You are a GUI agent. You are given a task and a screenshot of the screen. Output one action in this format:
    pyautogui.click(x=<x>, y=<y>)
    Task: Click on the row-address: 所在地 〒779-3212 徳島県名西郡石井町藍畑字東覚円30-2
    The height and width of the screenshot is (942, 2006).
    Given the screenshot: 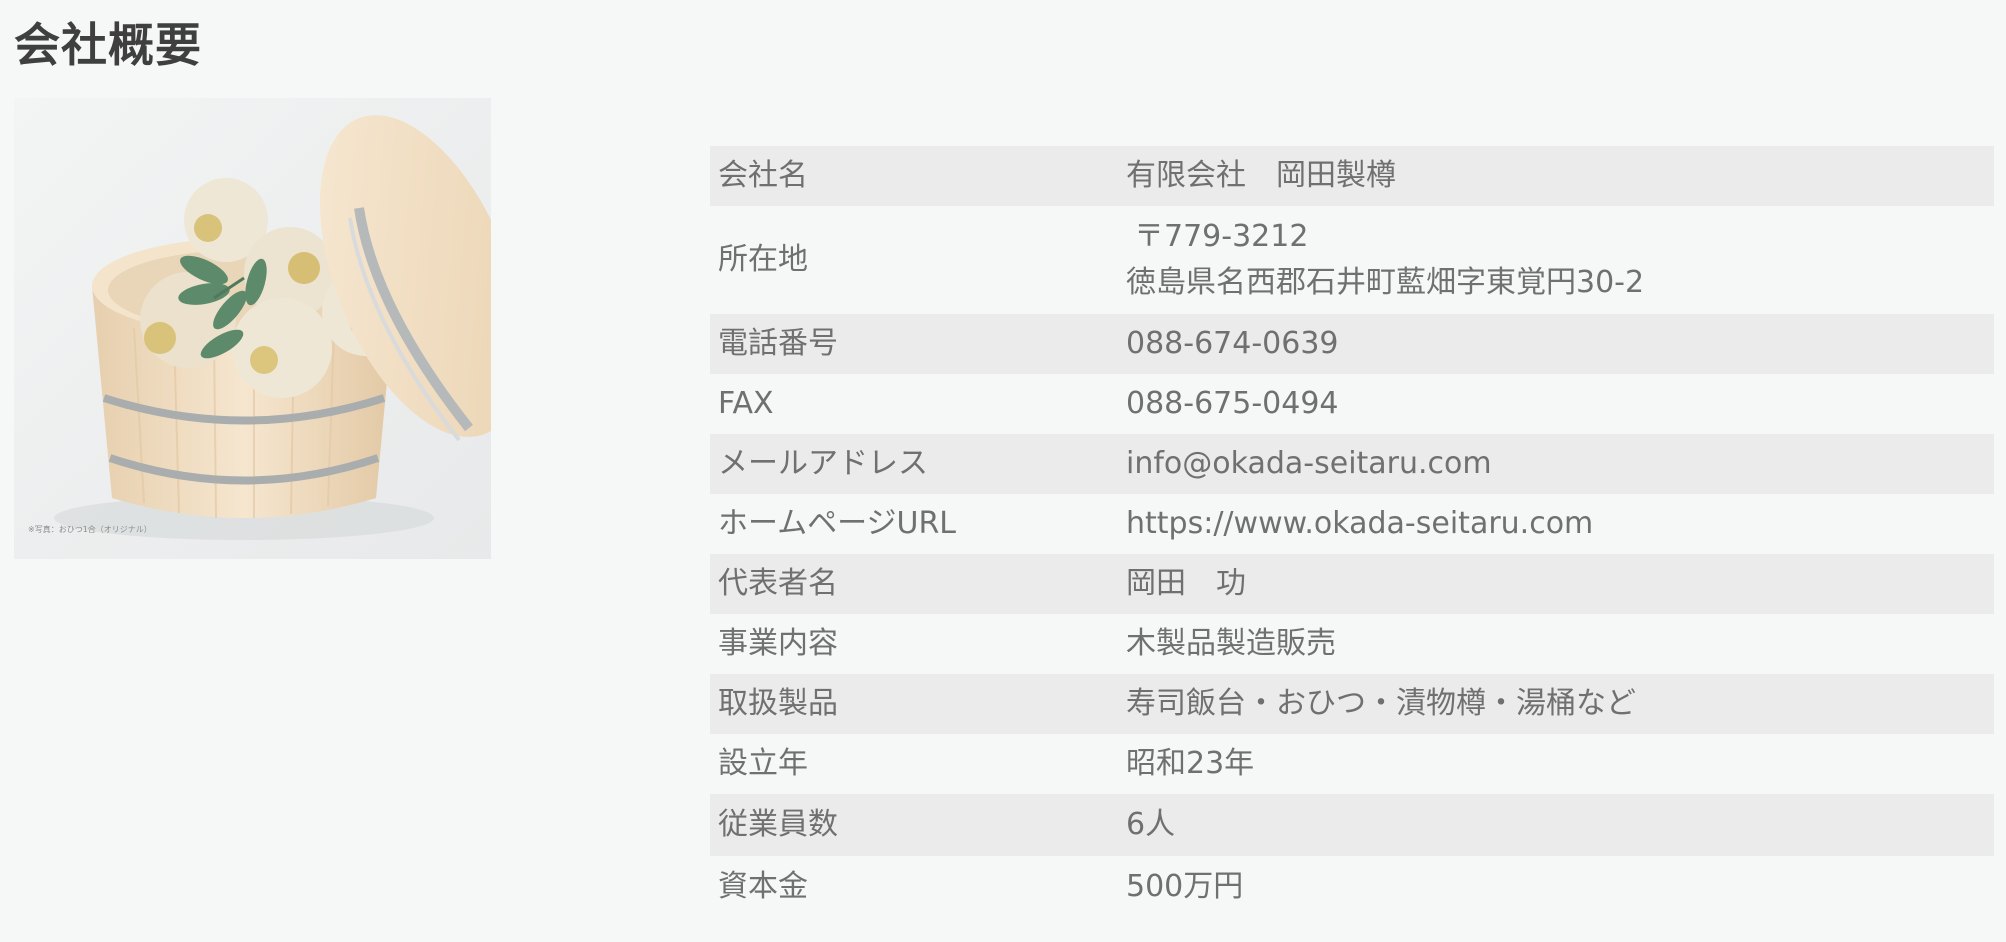 What is the action you would take?
    pyautogui.click(x=1352, y=260)
    